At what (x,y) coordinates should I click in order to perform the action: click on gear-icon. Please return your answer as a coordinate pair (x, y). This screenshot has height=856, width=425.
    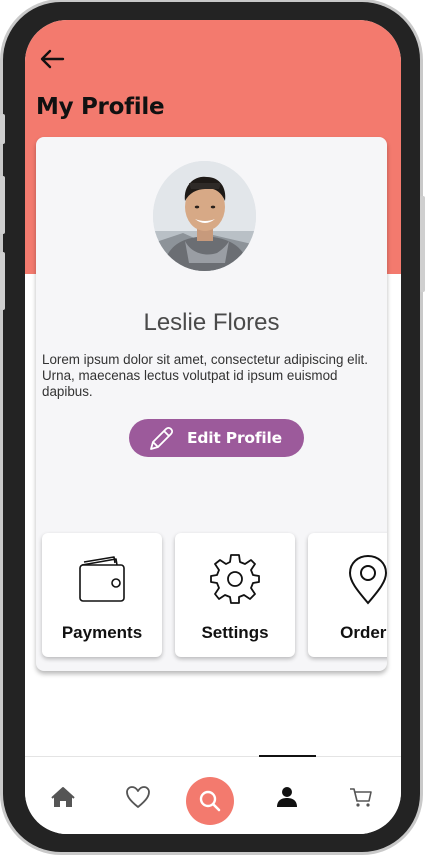
    Looking at the image, I should click on (235, 579).